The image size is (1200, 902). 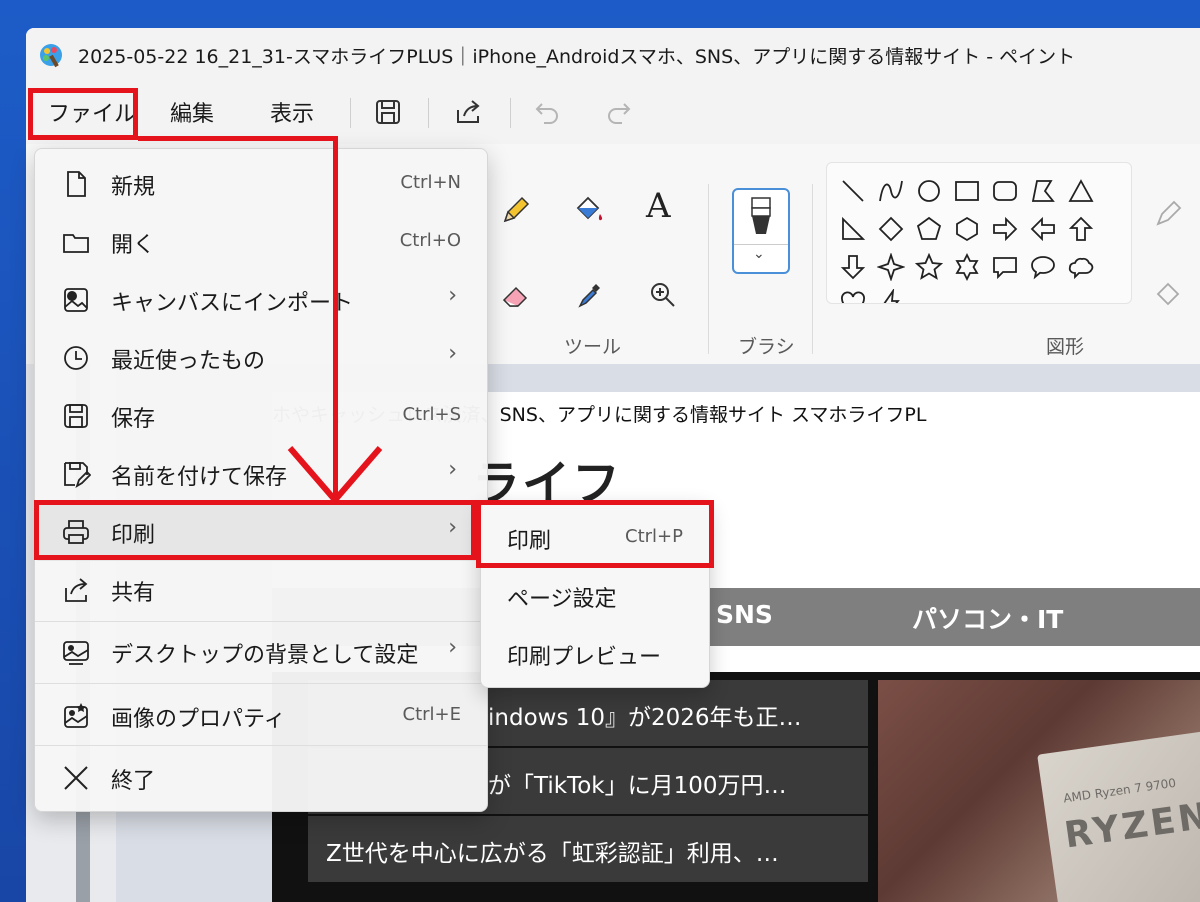 I want to click on file-menu-item-share: 共有, so click(x=261, y=590).